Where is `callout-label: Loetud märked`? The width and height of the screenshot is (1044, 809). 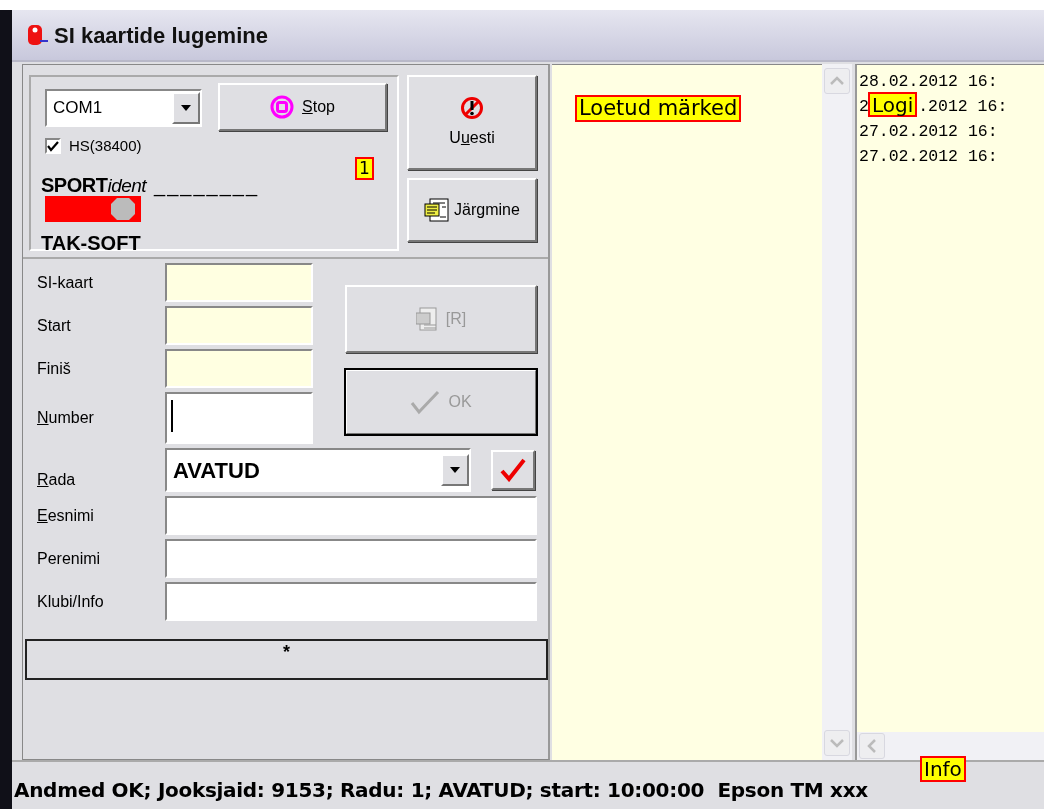
callout-label: Loetud märked is located at coordinates (658, 108).